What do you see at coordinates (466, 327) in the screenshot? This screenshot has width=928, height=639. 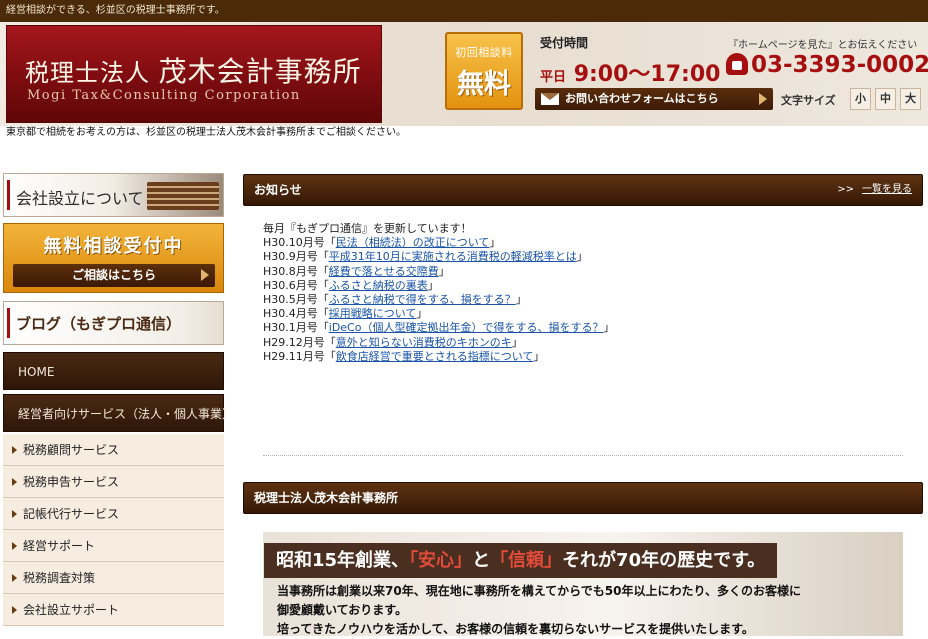 I see `news-item-link: iDeCo（個人型確定拠出年金）で得をする、損をする？` at bounding box center [466, 327].